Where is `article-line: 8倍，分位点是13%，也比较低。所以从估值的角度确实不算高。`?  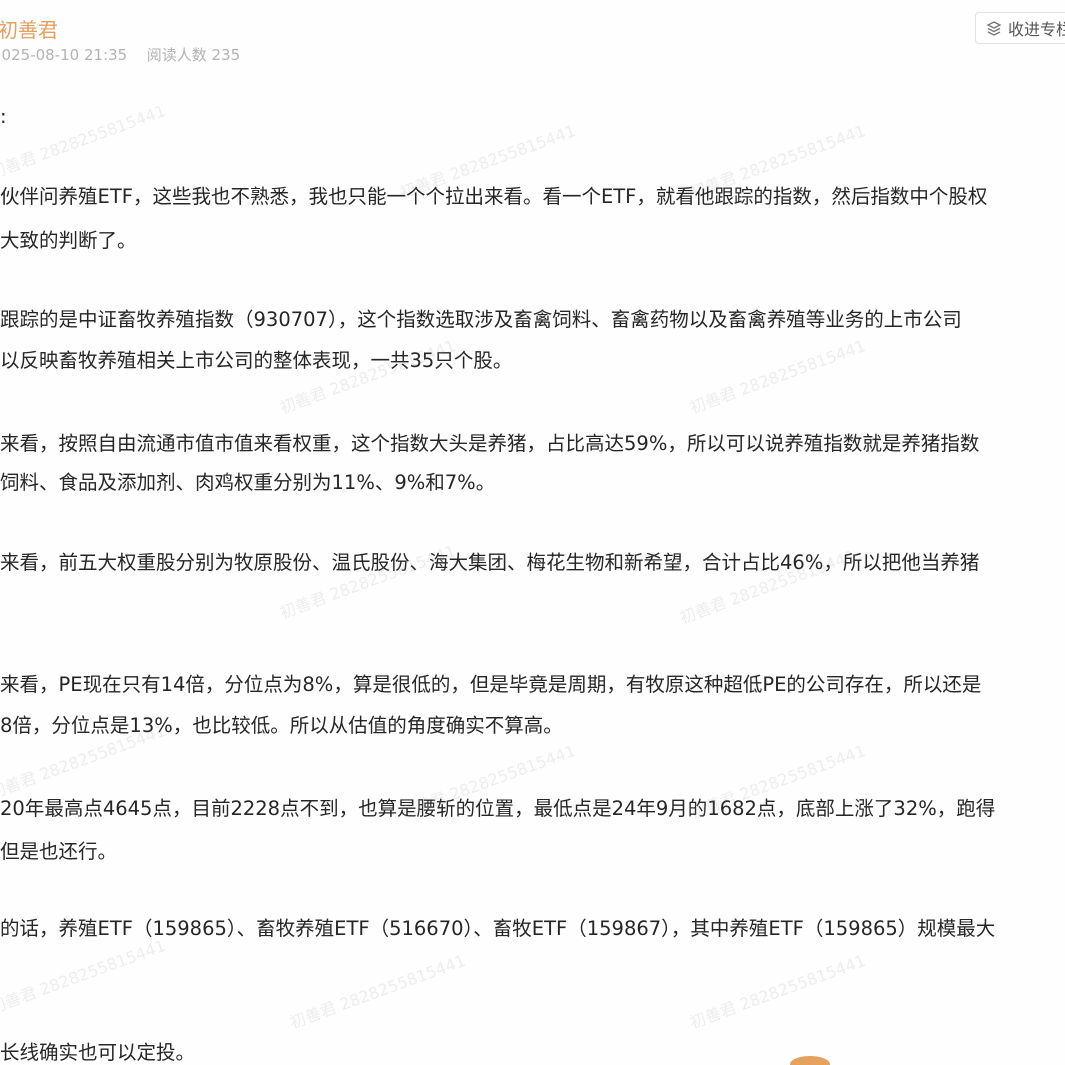 article-line: 8倍，分位点是13%，也比较低。所以从估值的角度确实不算高。 is located at coordinates (281, 725).